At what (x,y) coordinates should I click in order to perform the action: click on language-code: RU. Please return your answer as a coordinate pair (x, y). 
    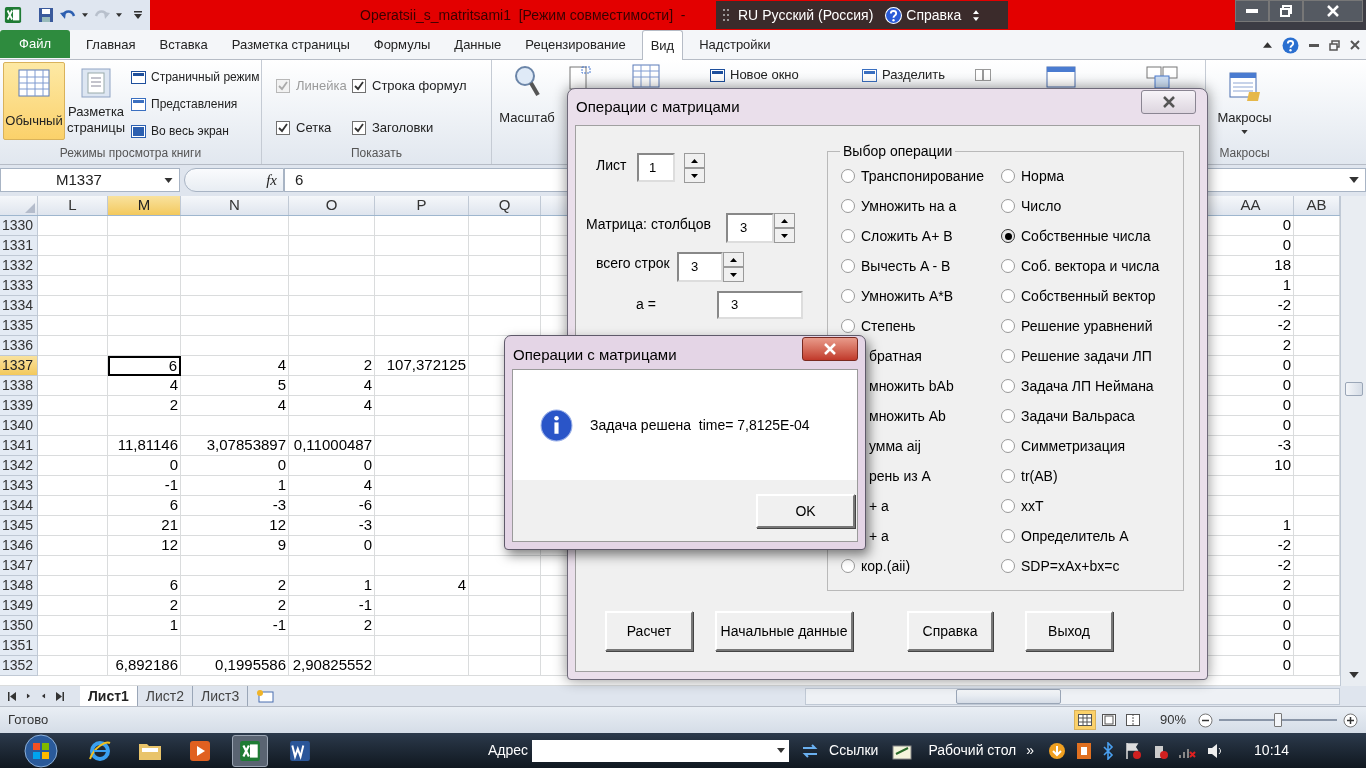
    Looking at the image, I should click on (748, 15).